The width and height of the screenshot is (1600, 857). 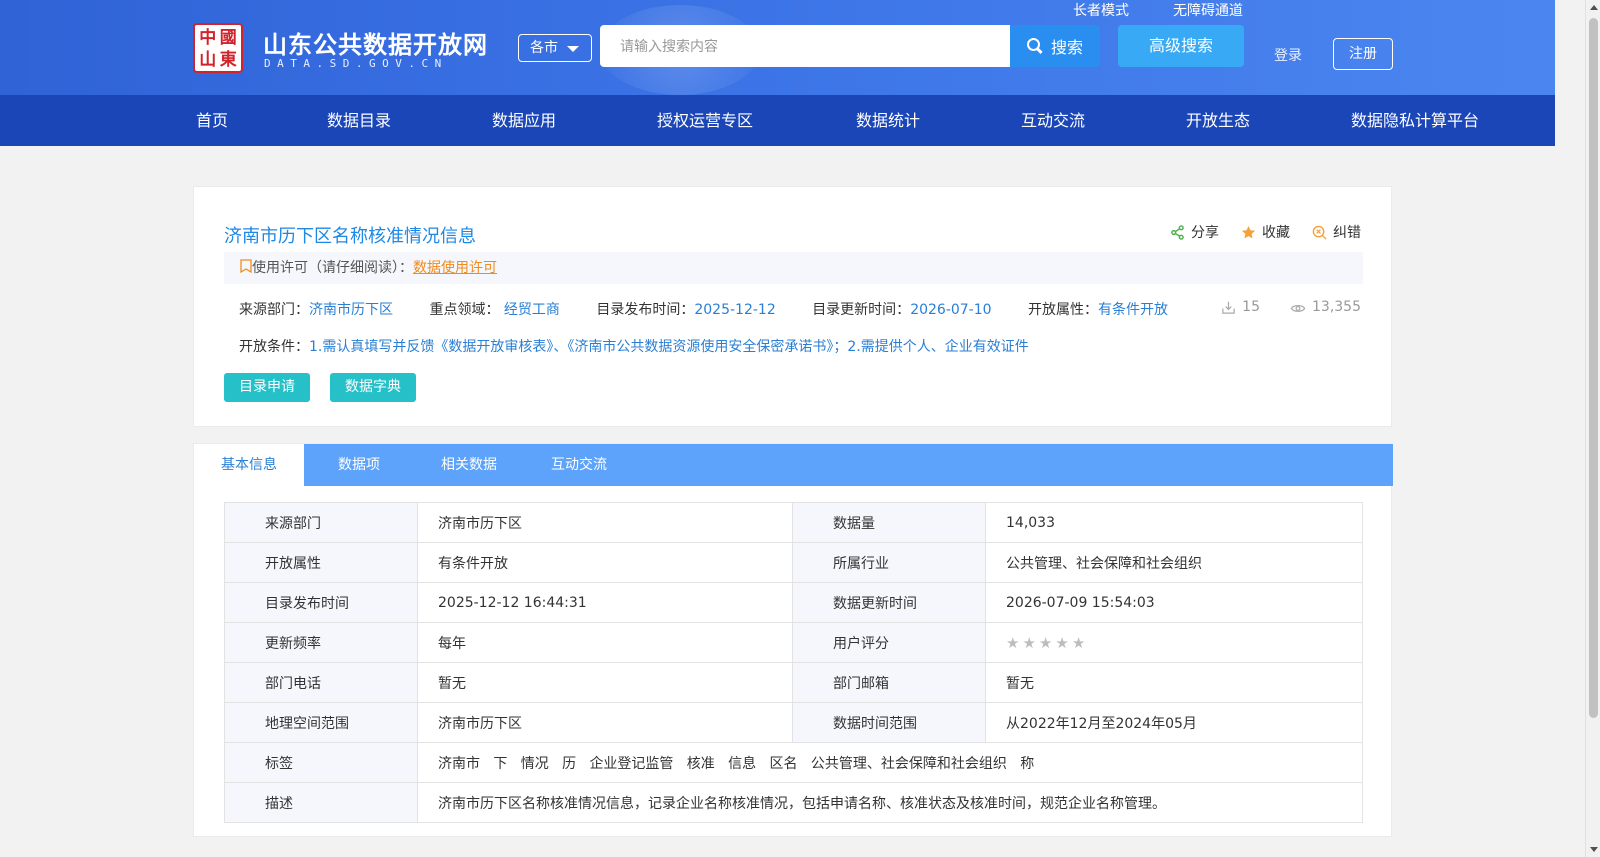 I want to click on user-rating: ★ ★ ★ ★ ★, so click(x=1174, y=642).